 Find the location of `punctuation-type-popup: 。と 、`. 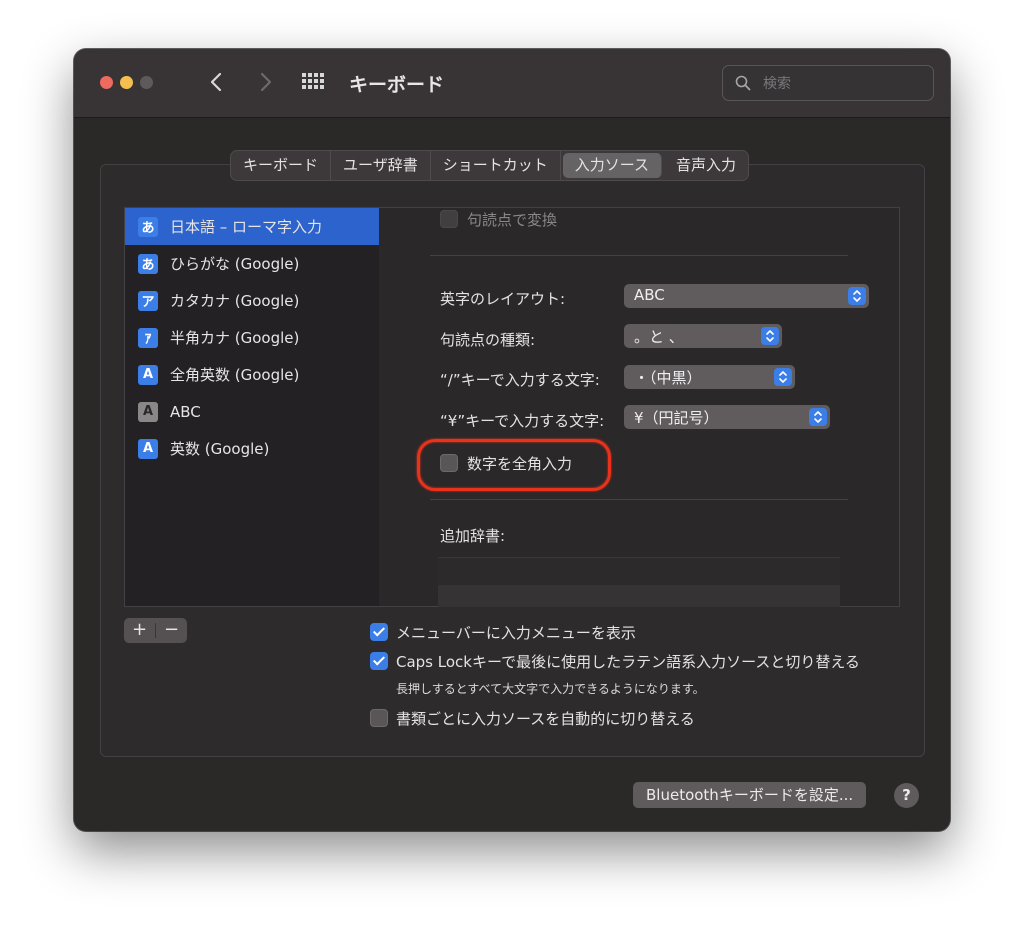

punctuation-type-popup: 。と 、 is located at coordinates (703, 336).